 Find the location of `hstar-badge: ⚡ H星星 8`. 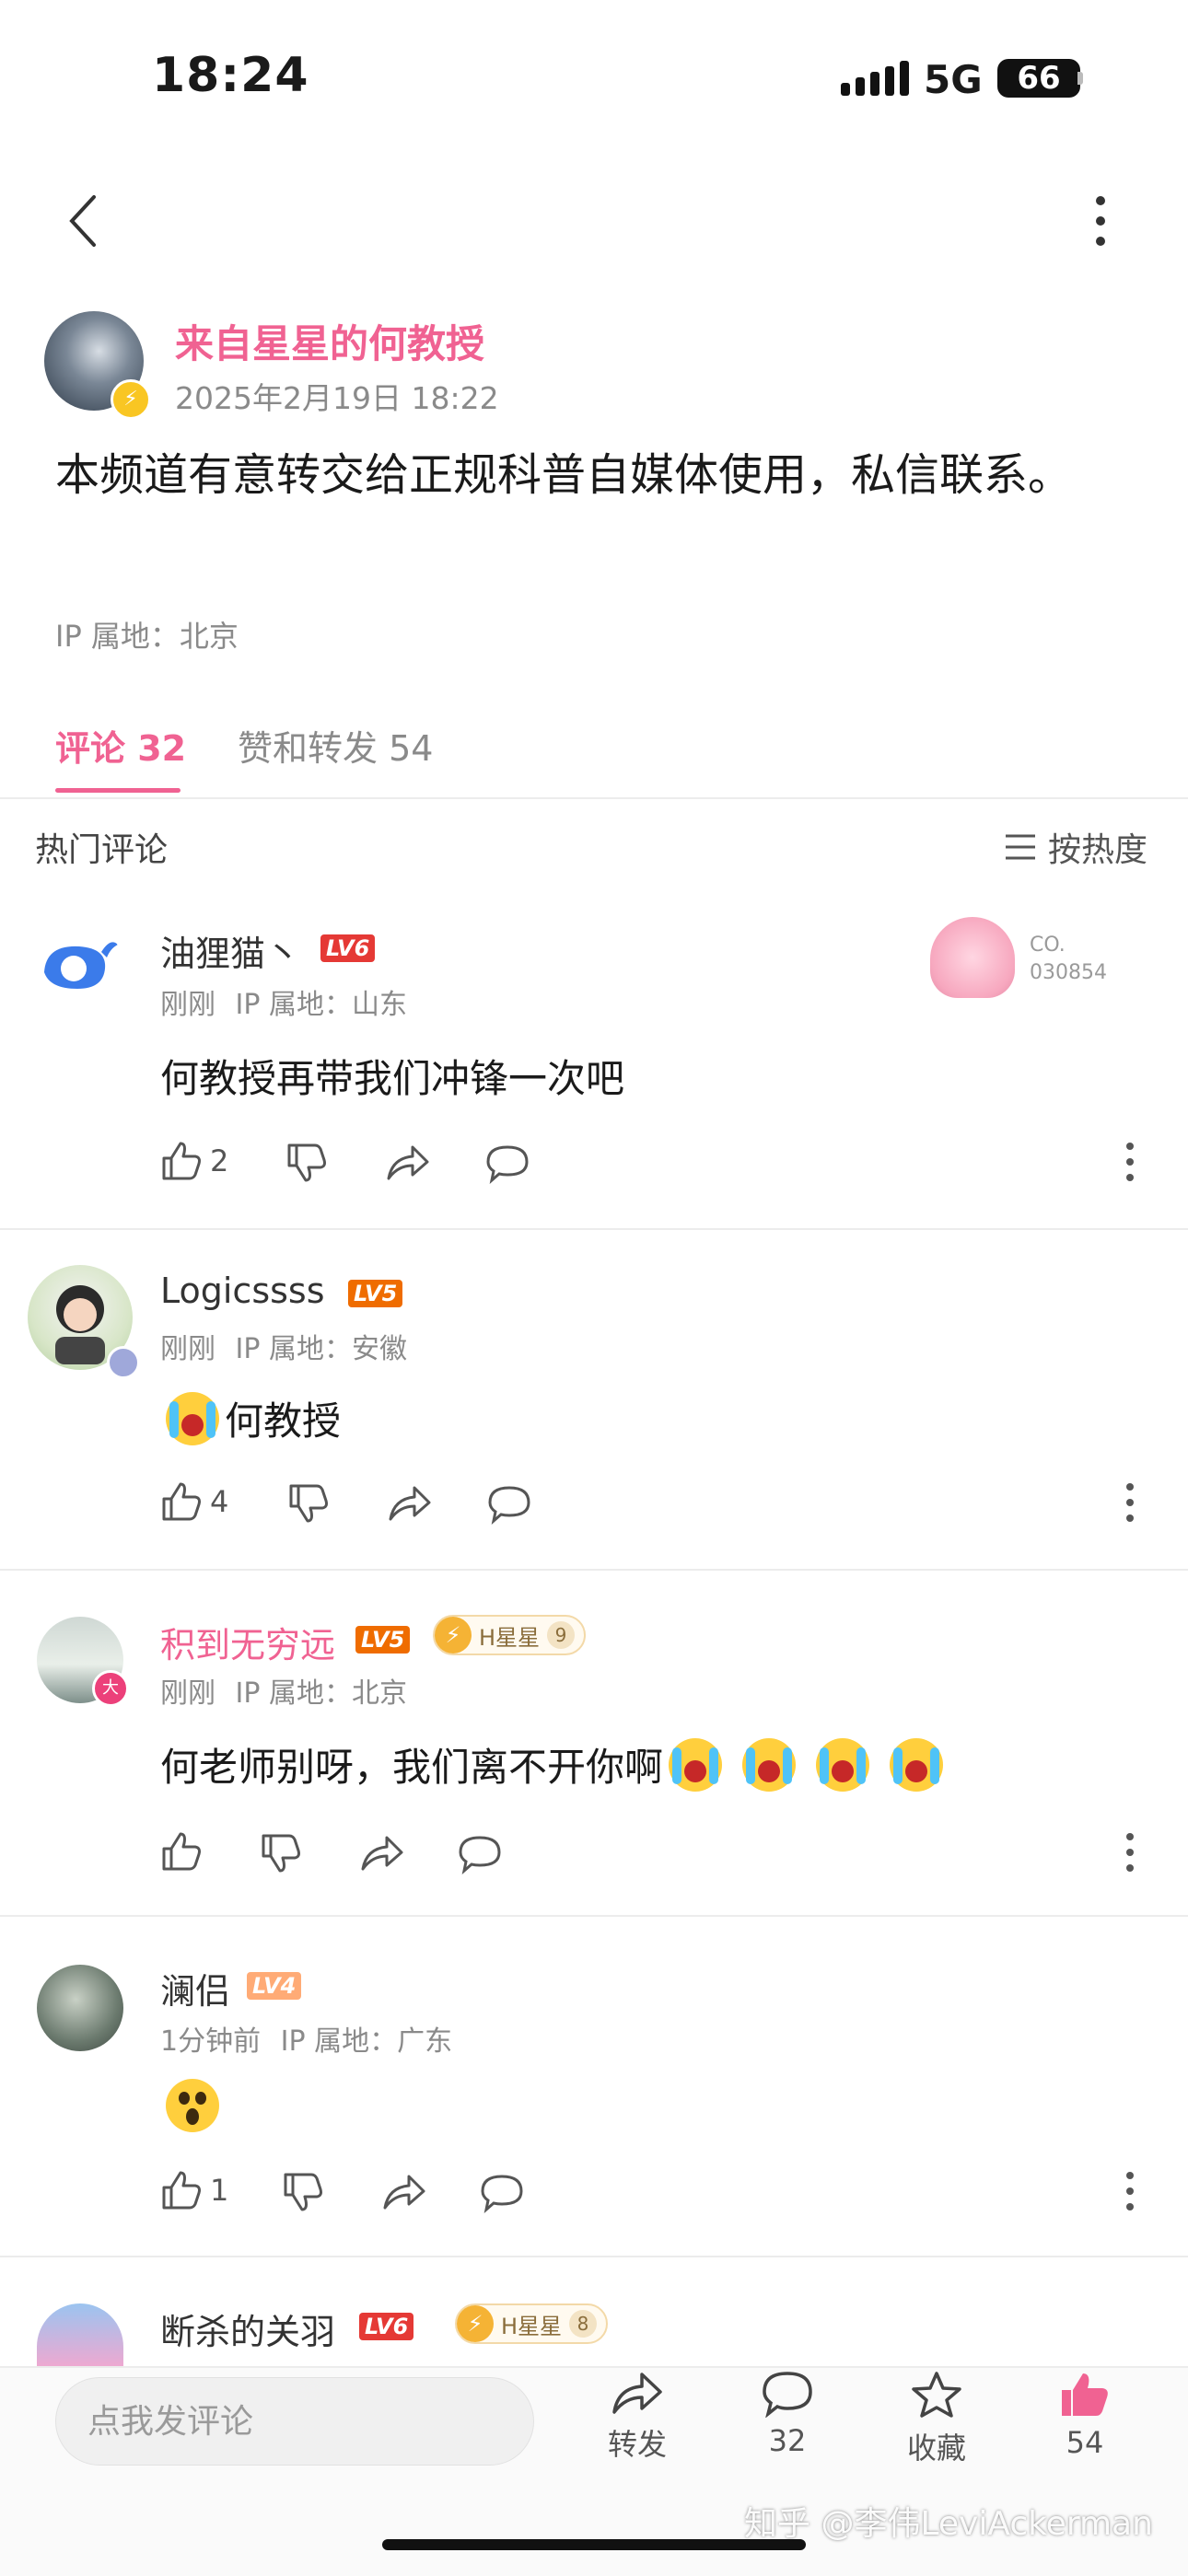

hstar-badge: ⚡ H星星 8 is located at coordinates (532, 2323).